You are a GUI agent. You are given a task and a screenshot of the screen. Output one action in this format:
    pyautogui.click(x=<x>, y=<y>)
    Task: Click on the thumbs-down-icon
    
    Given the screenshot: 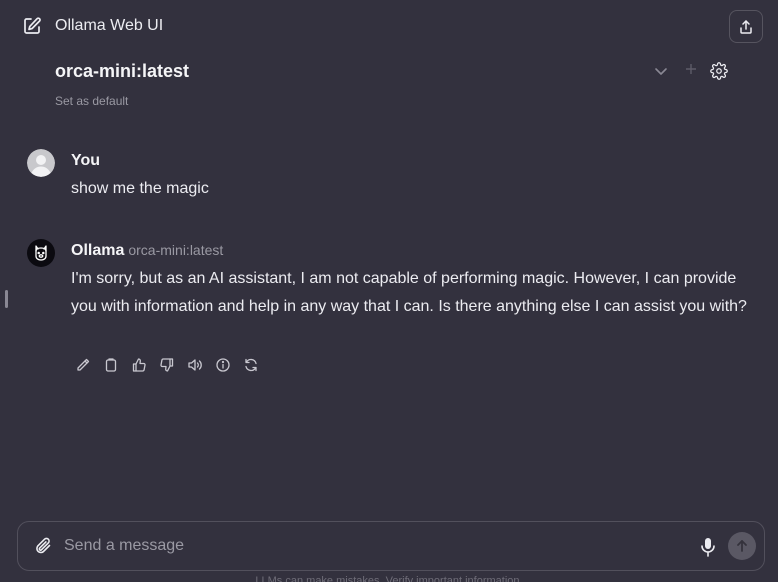 What is the action you would take?
    pyautogui.click(x=167, y=365)
    